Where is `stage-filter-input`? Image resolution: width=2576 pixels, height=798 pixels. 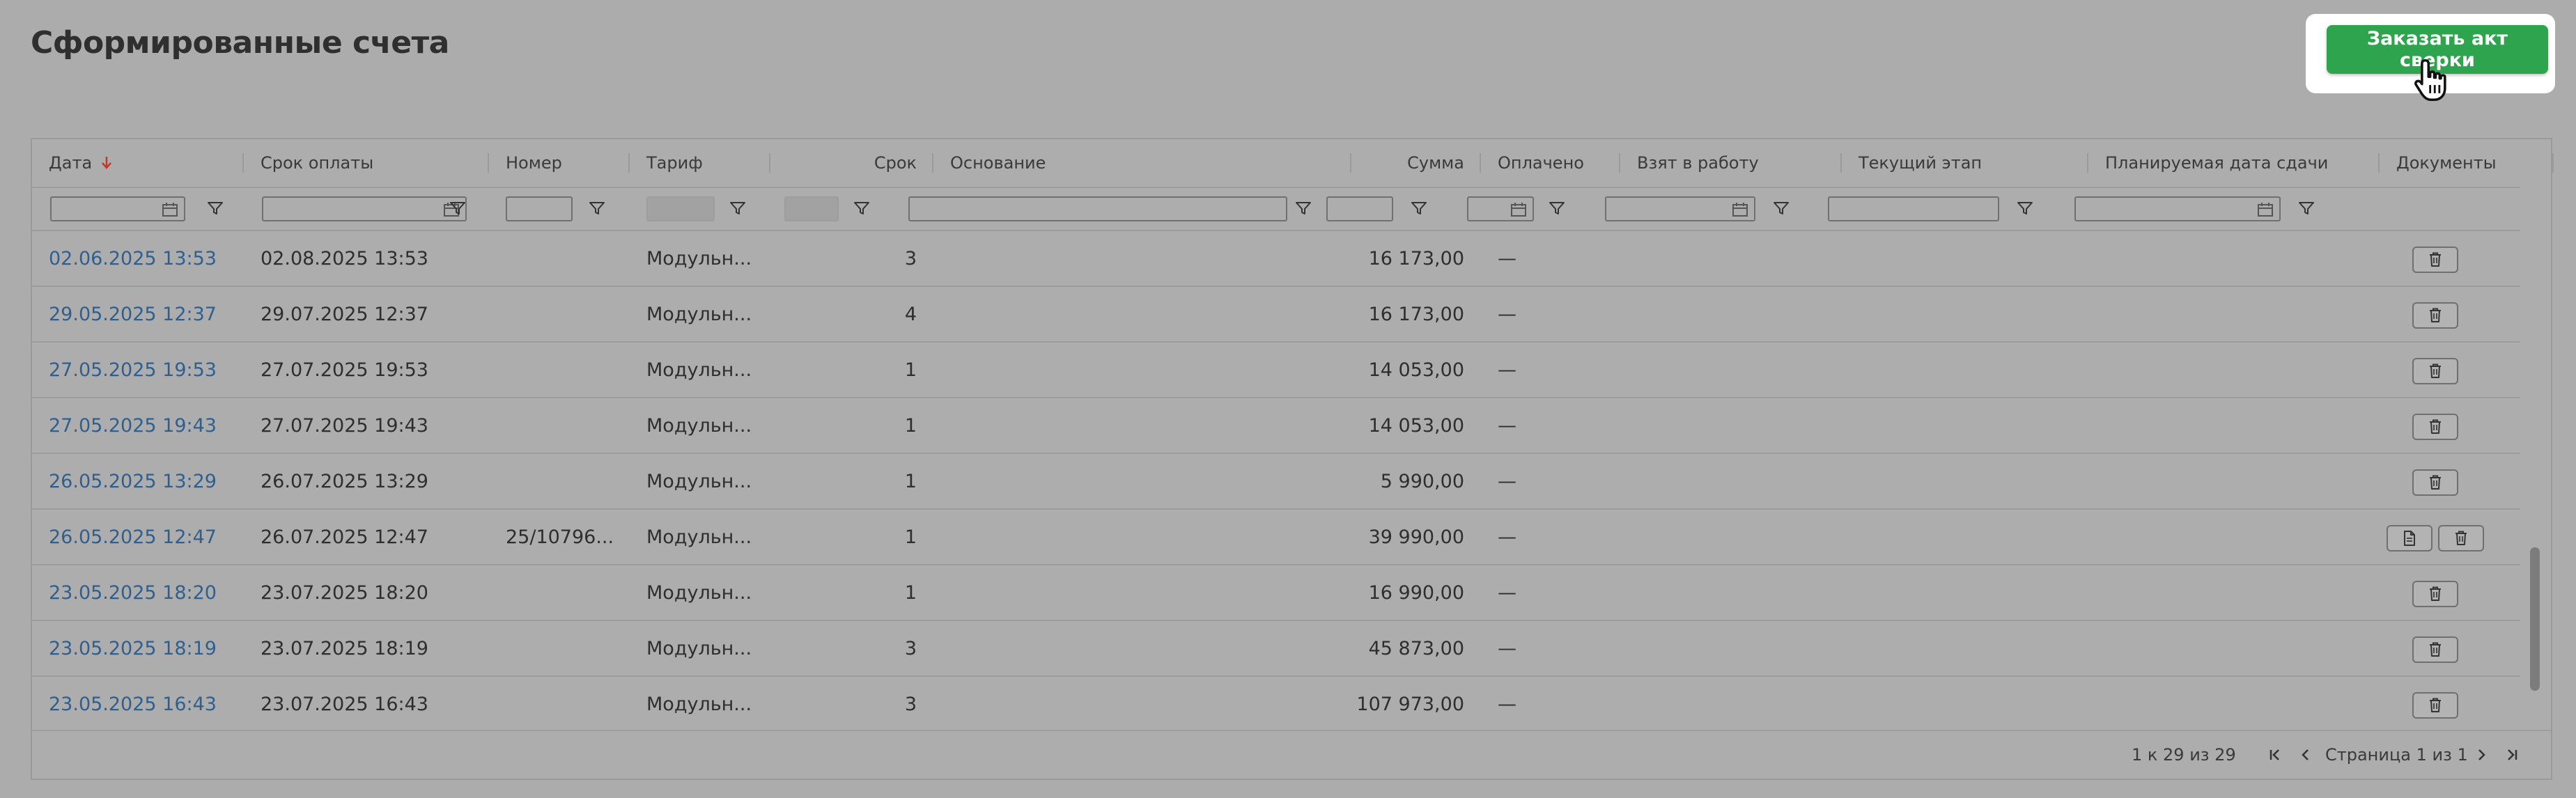 stage-filter-input is located at coordinates (1913, 208).